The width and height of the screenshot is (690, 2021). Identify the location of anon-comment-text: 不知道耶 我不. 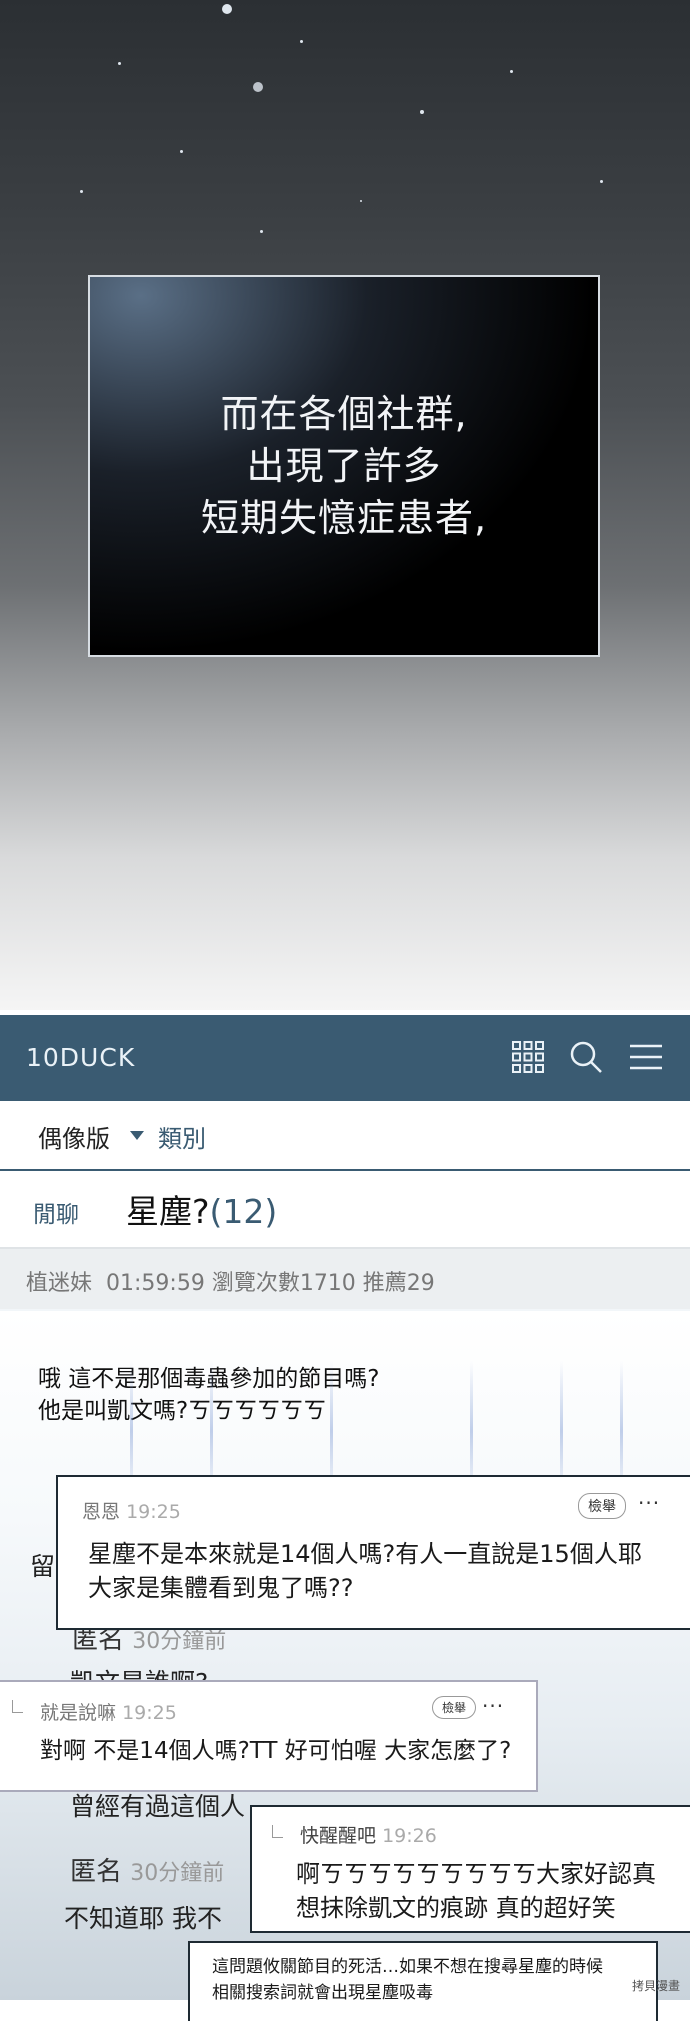
(143, 1918).